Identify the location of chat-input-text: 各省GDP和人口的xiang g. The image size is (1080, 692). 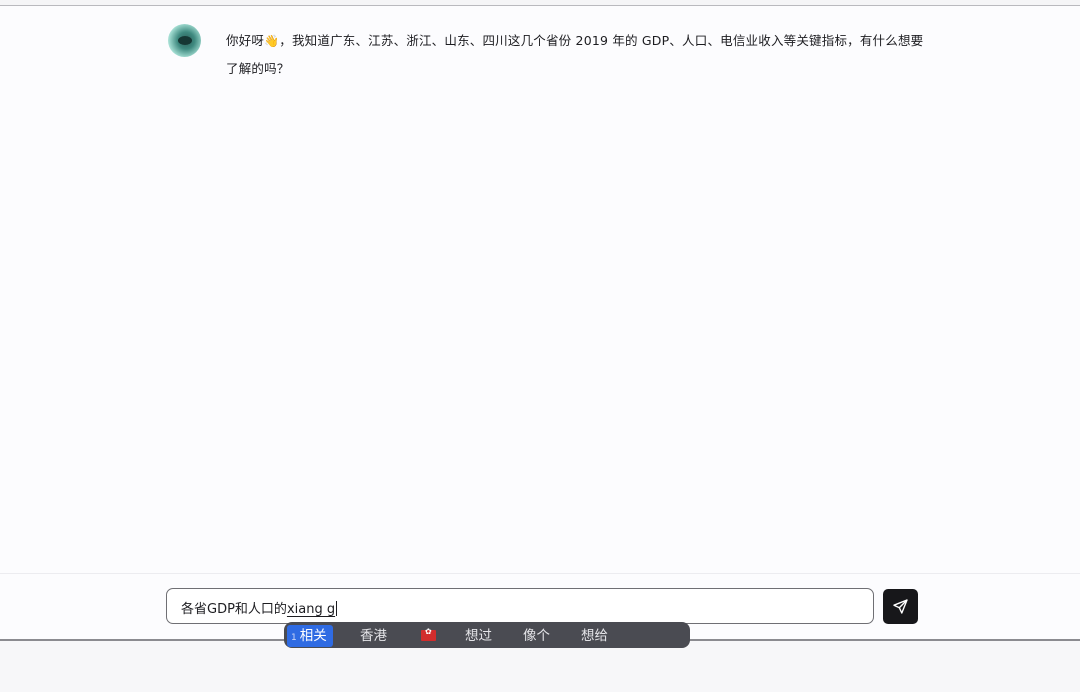
(259, 607).